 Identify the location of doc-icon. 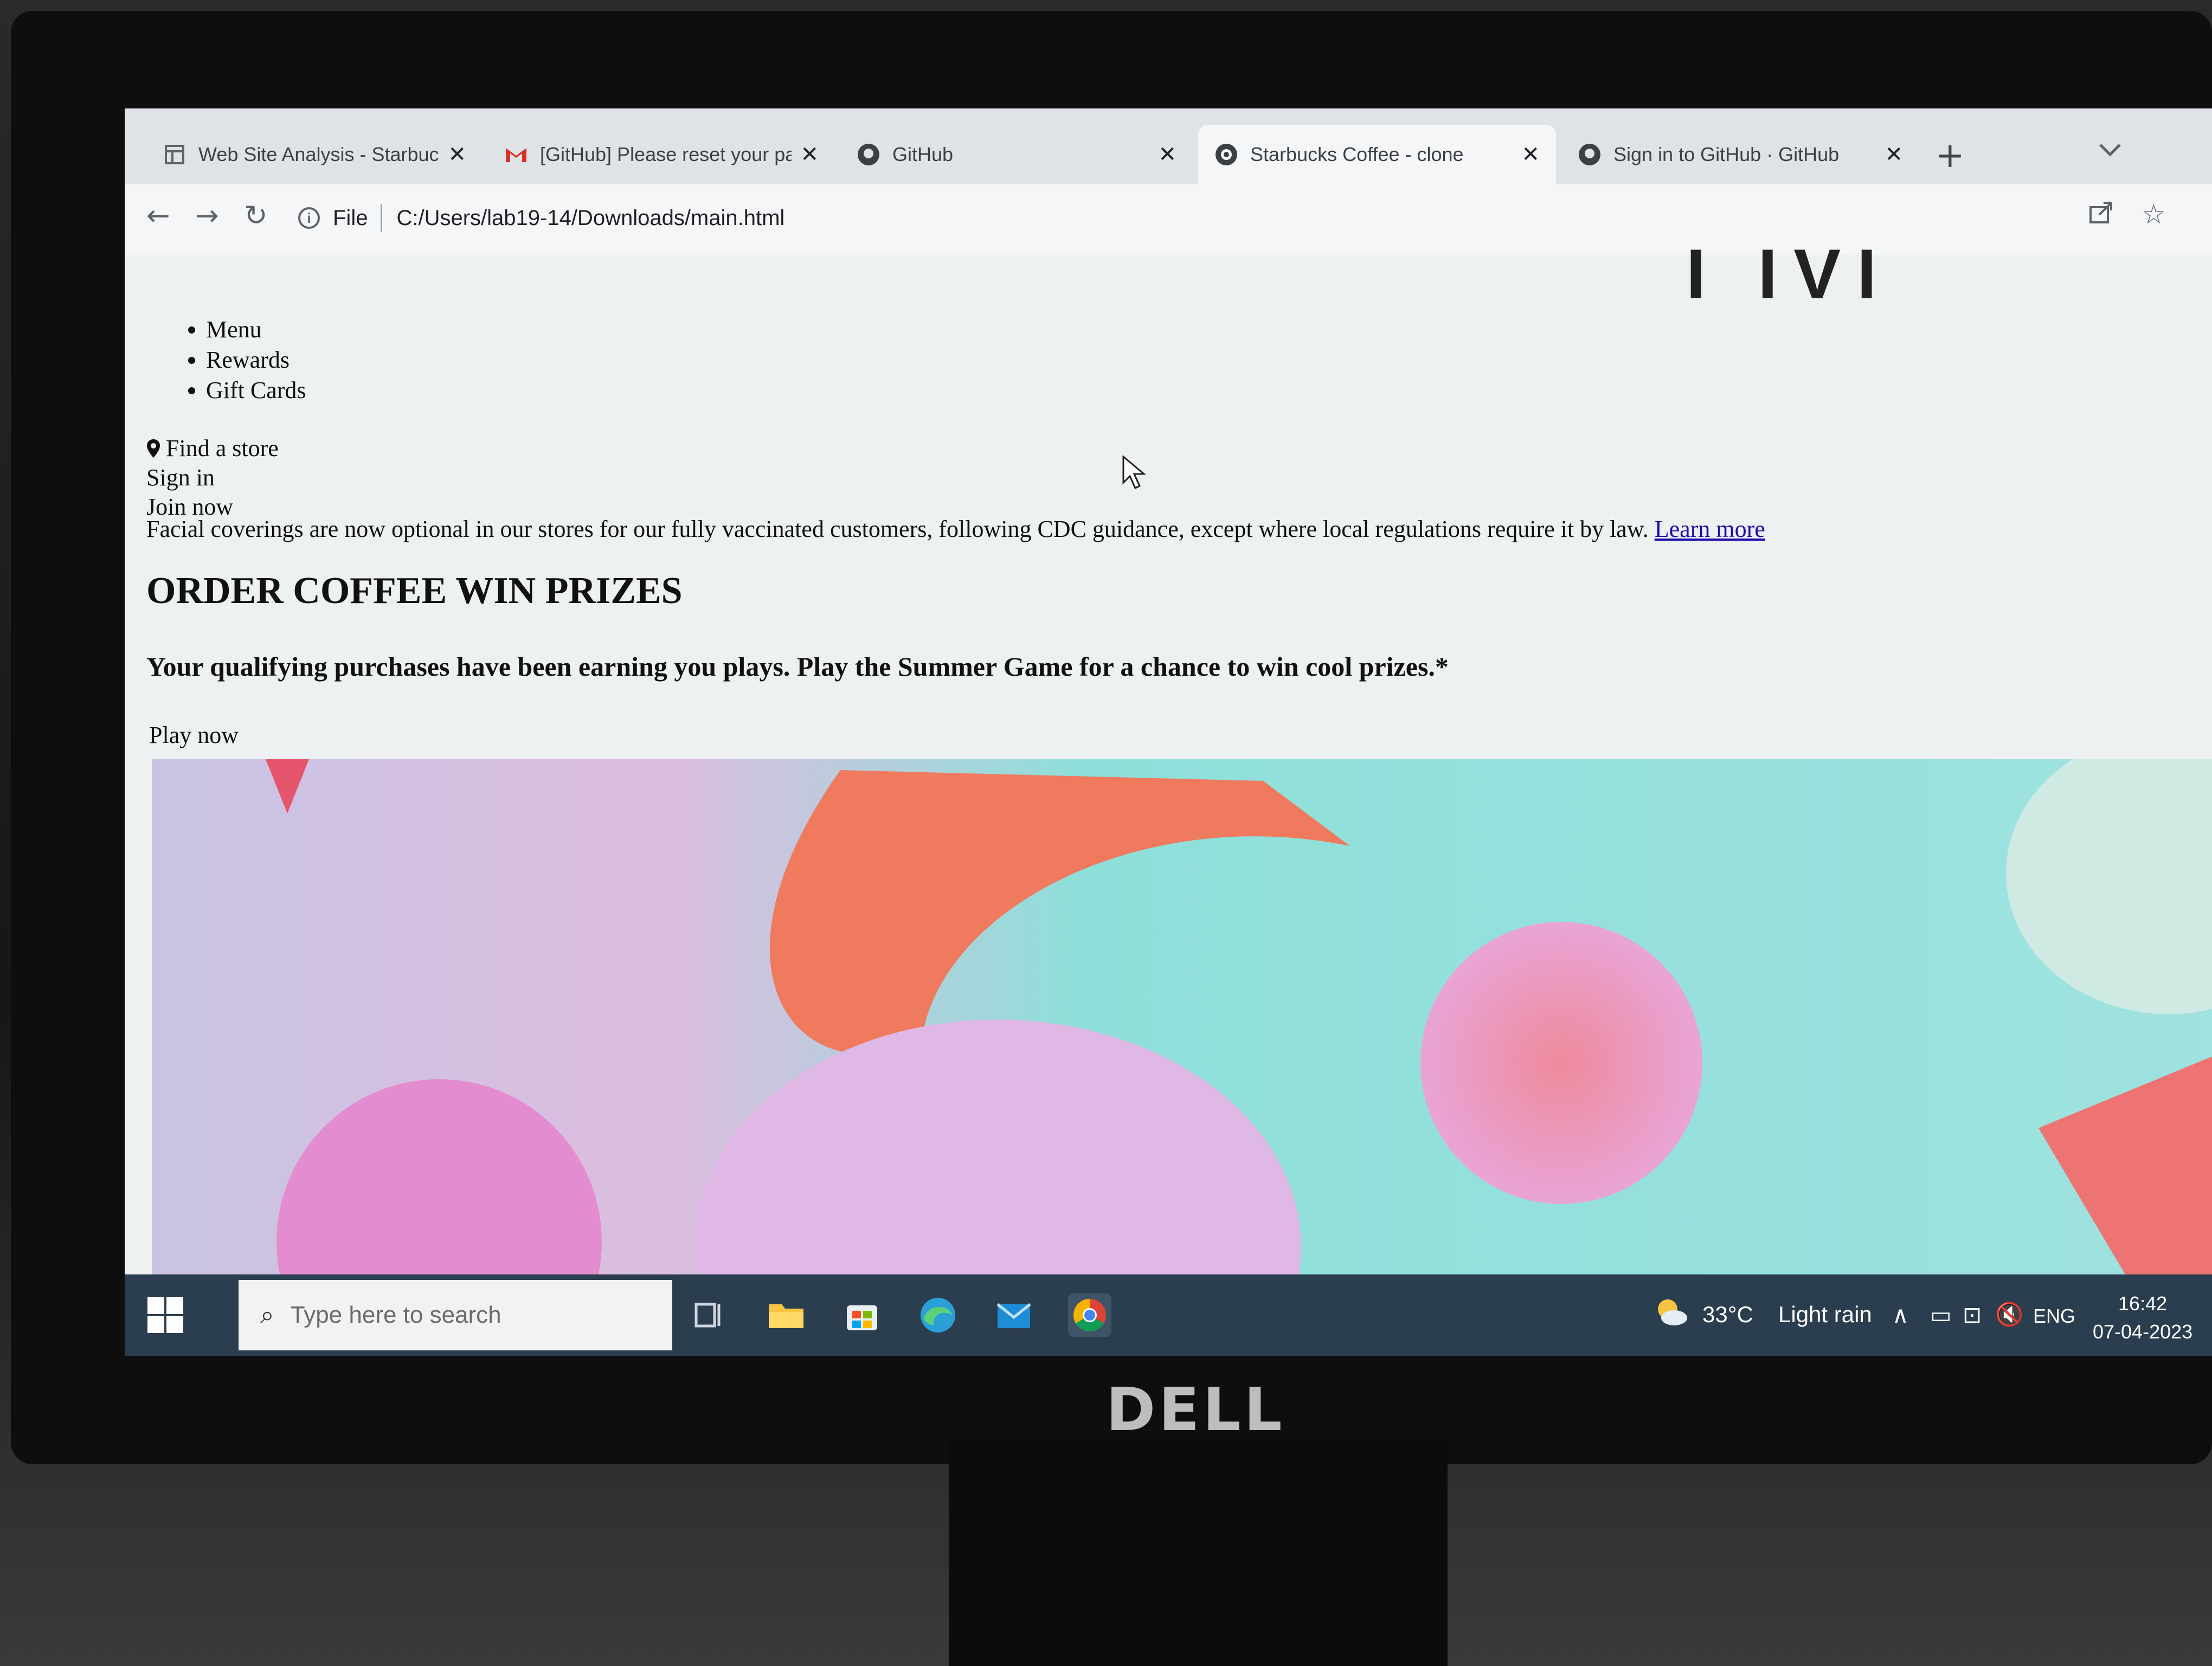
(175, 154).